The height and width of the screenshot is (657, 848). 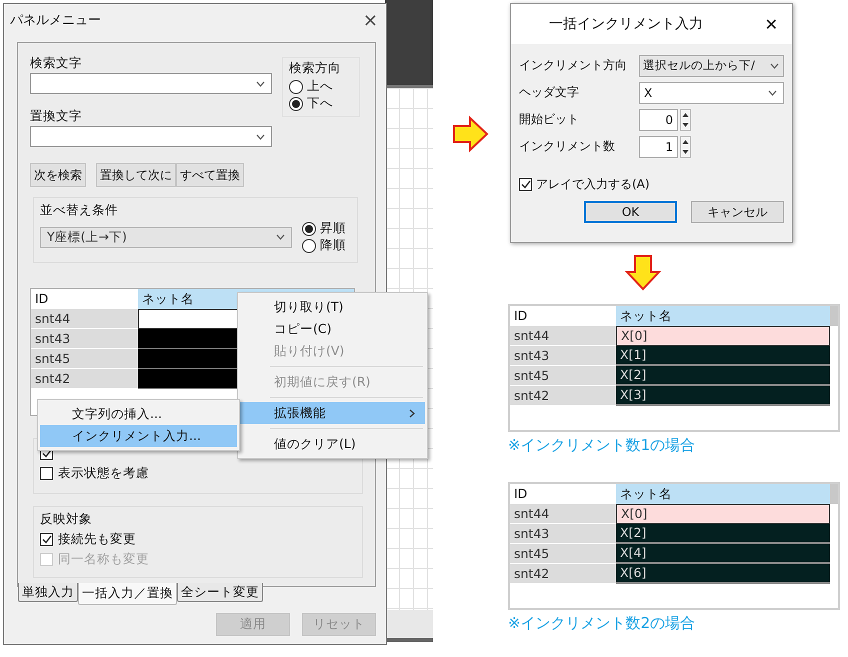 I want to click on field-label: 検索文字, so click(x=56, y=63).